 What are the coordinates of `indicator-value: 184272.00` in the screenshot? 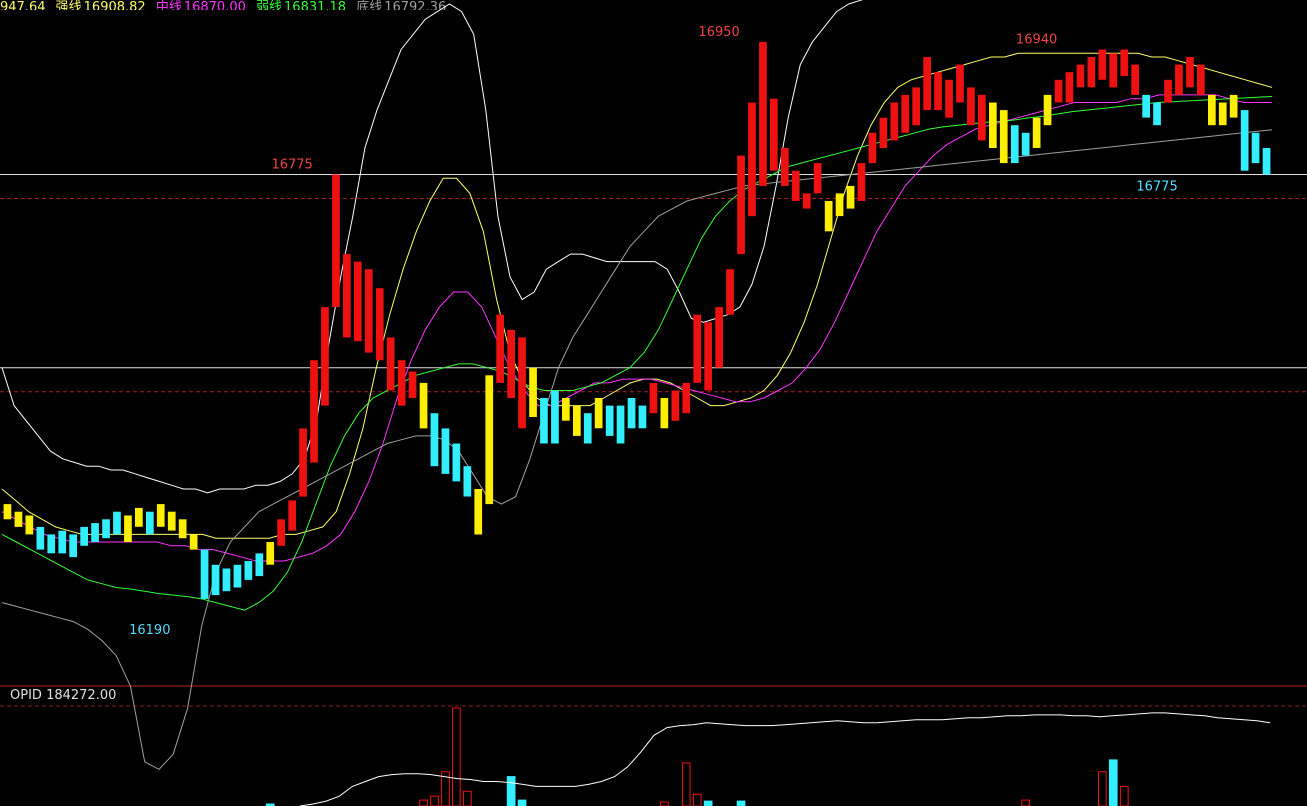 It's located at (81, 695).